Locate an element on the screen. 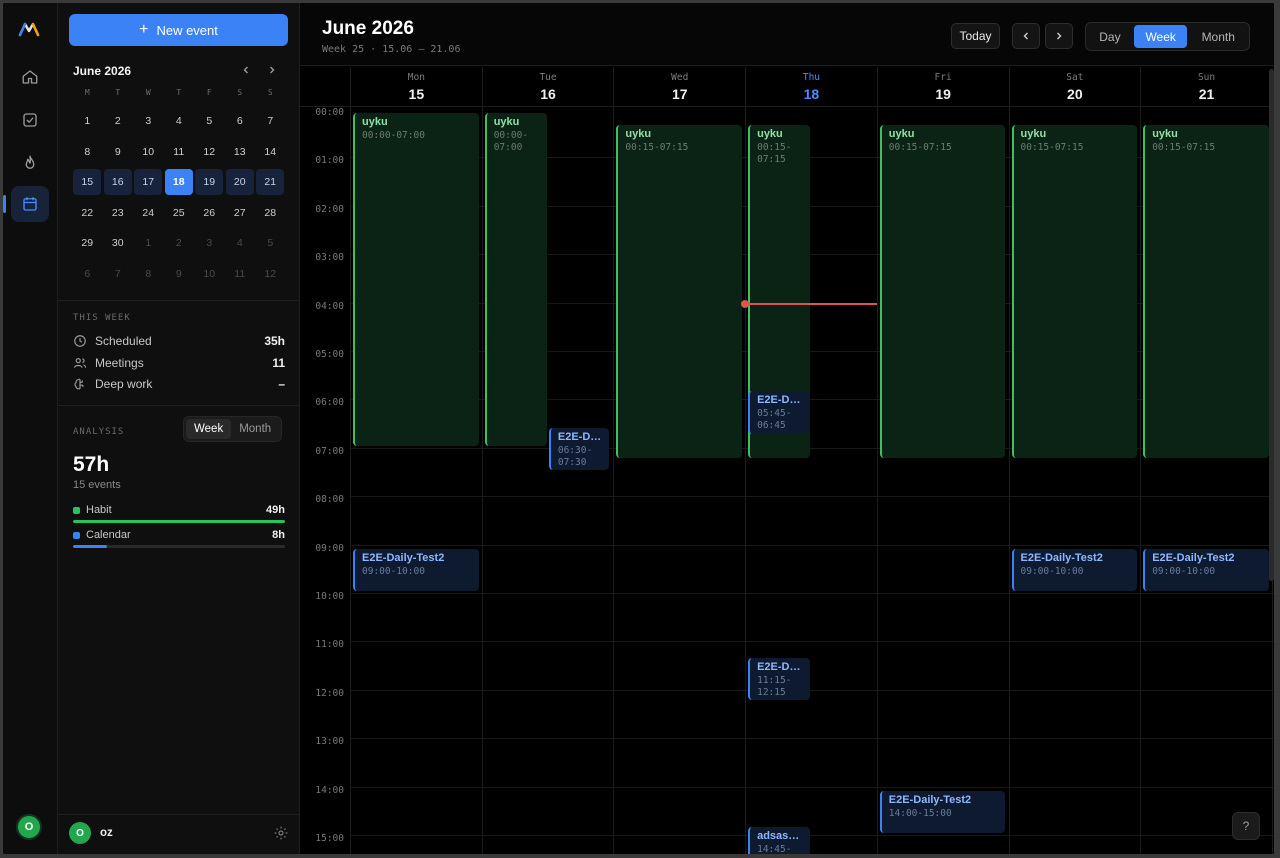 The image size is (1280, 858). day-number: 9 is located at coordinates (117, 151).